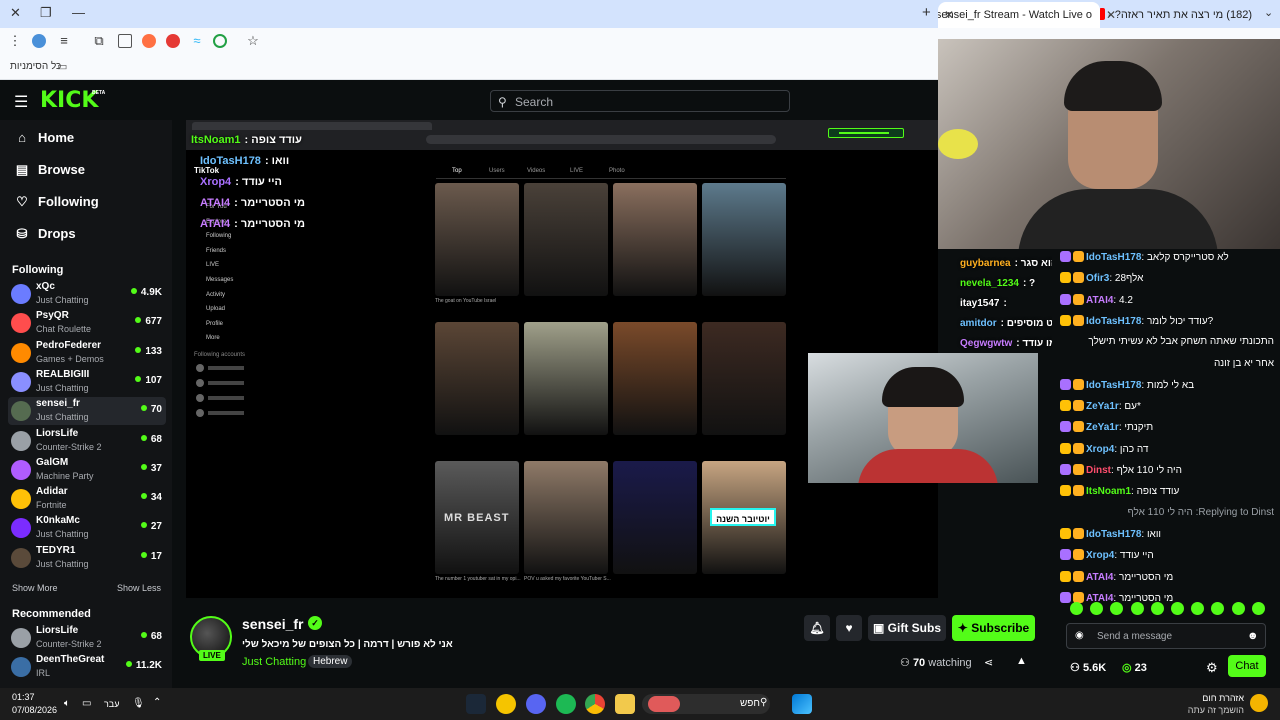 This screenshot has width=1280, height=720. What do you see at coordinates (111, 704) in the screenshot?
I see `language-indicator: עבר` at bounding box center [111, 704].